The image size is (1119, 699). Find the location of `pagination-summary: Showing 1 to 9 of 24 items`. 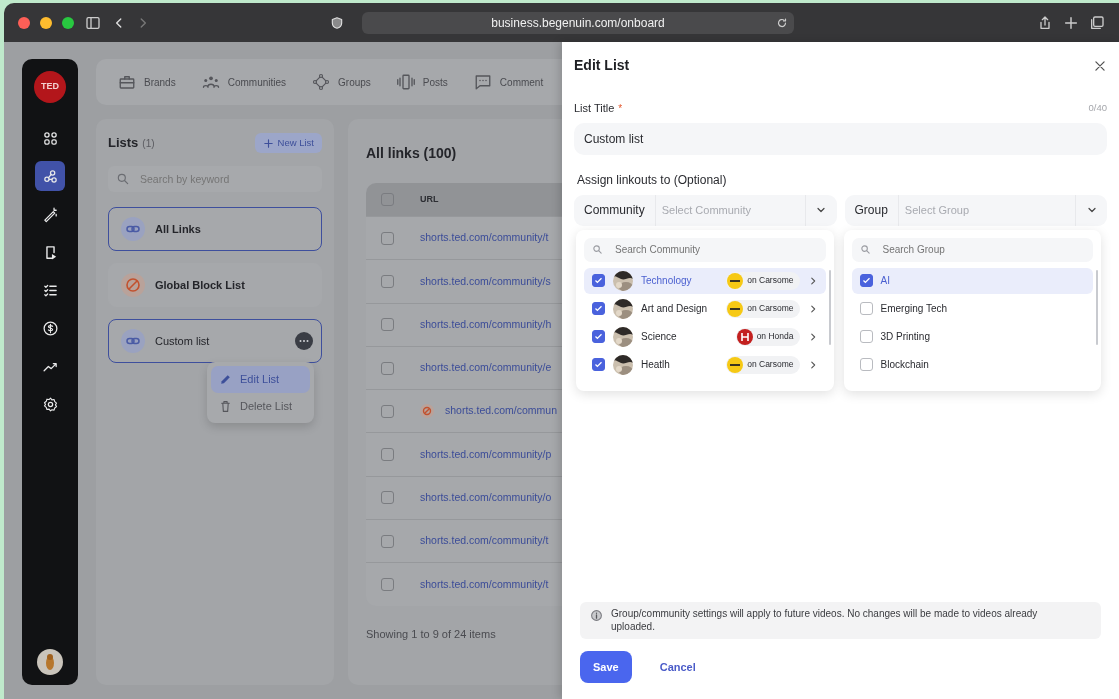

pagination-summary: Showing 1 to 9 of 24 items is located at coordinates (431, 634).